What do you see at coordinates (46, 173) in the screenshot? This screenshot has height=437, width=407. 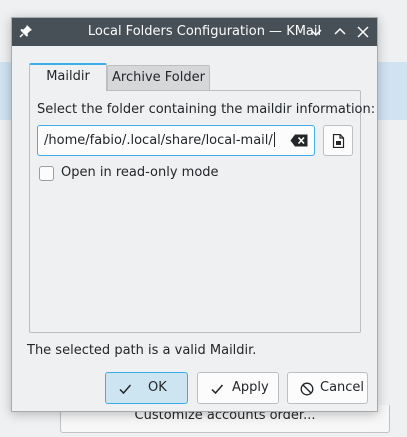 I see `readonly-checkbox` at bounding box center [46, 173].